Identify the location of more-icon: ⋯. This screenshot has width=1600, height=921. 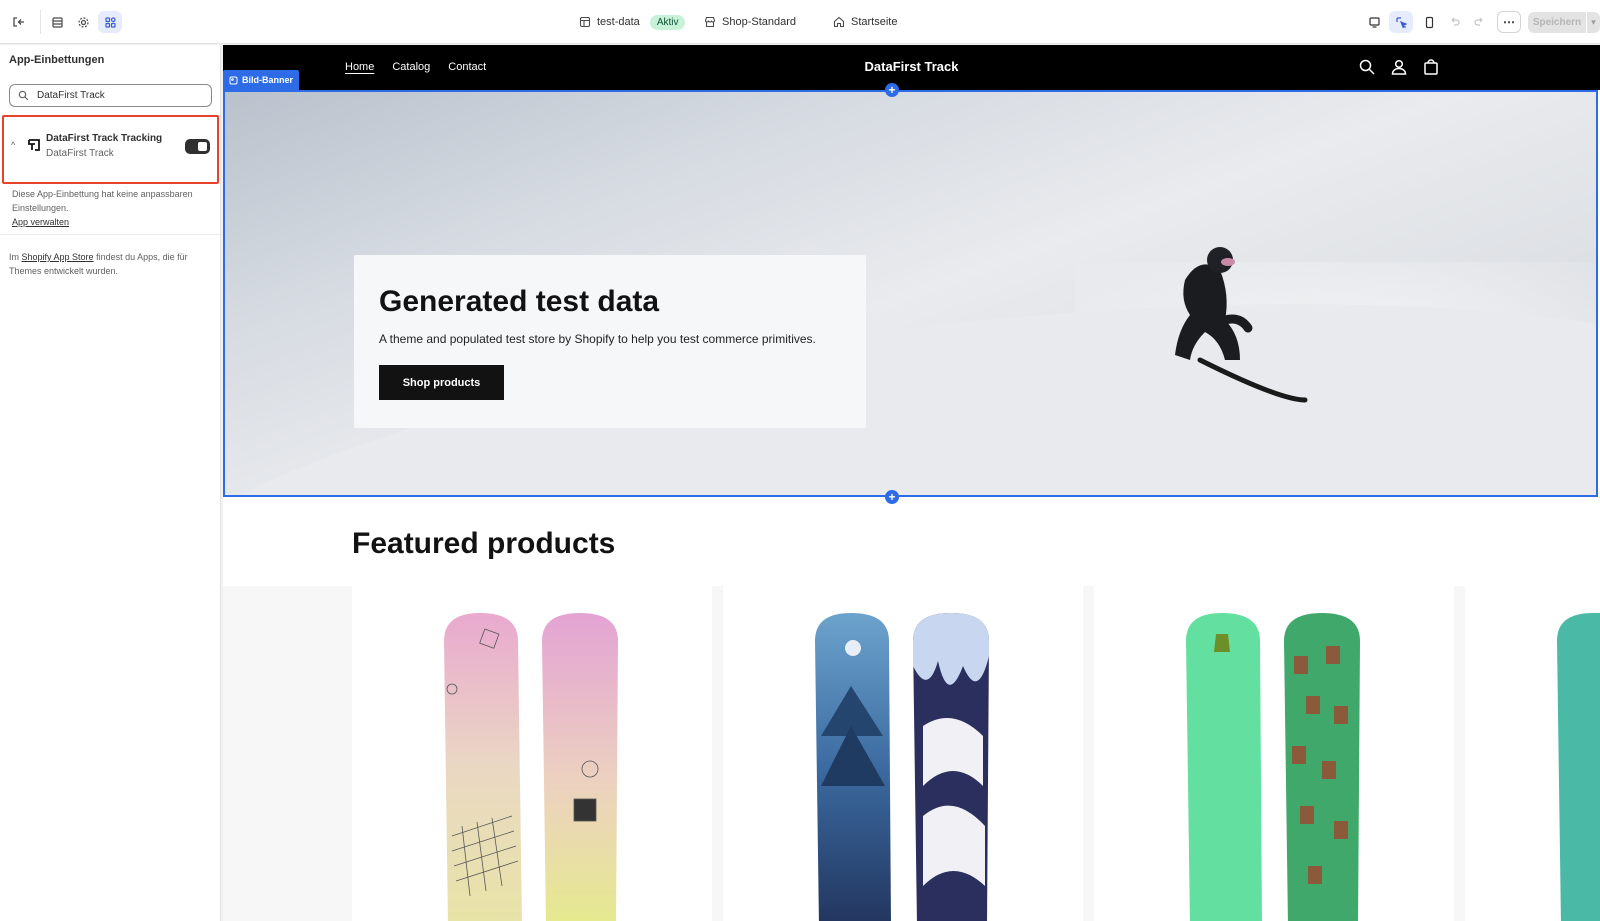
(1509, 22).